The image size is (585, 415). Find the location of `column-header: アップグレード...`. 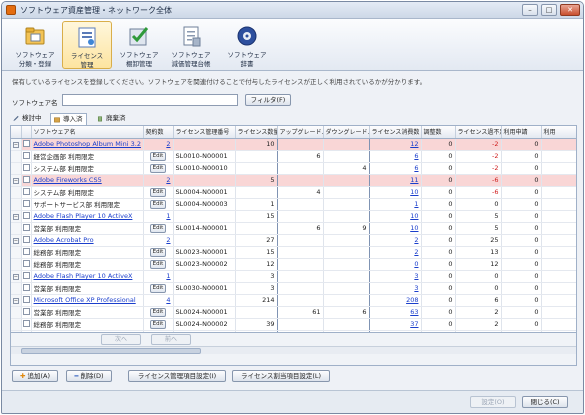

column-header: アップグレード... is located at coordinates (300, 132).